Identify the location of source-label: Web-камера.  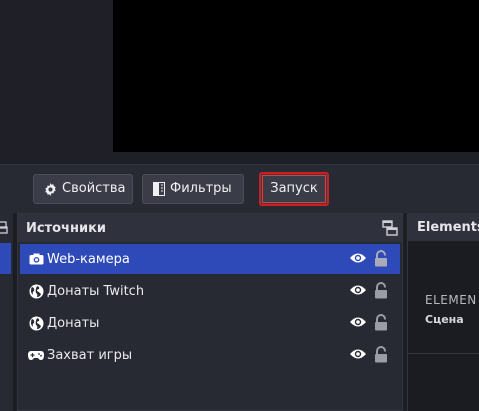
(88, 259).